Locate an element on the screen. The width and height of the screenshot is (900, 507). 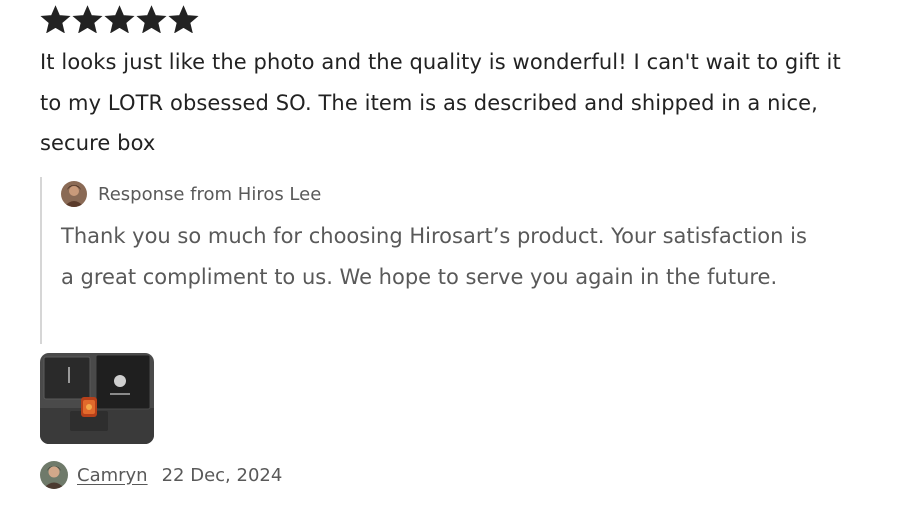
seller-response-header: Response from Hiros Lee is located at coordinates (191, 194).